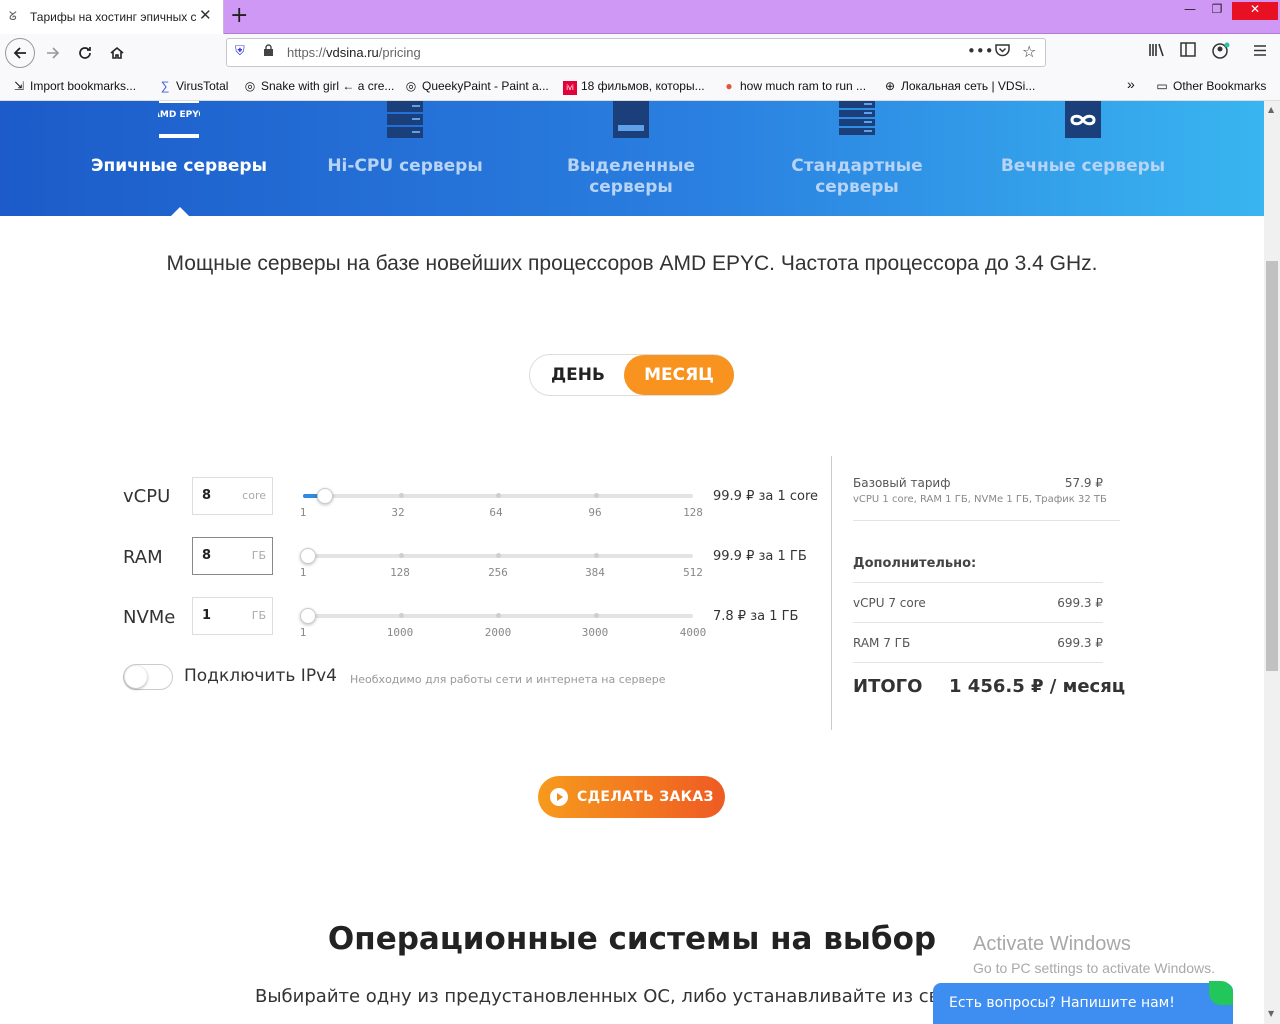 The image size is (1280, 1024). Describe the element at coordinates (631, 119) in the screenshot. I see `dedicated-server-icon` at that location.